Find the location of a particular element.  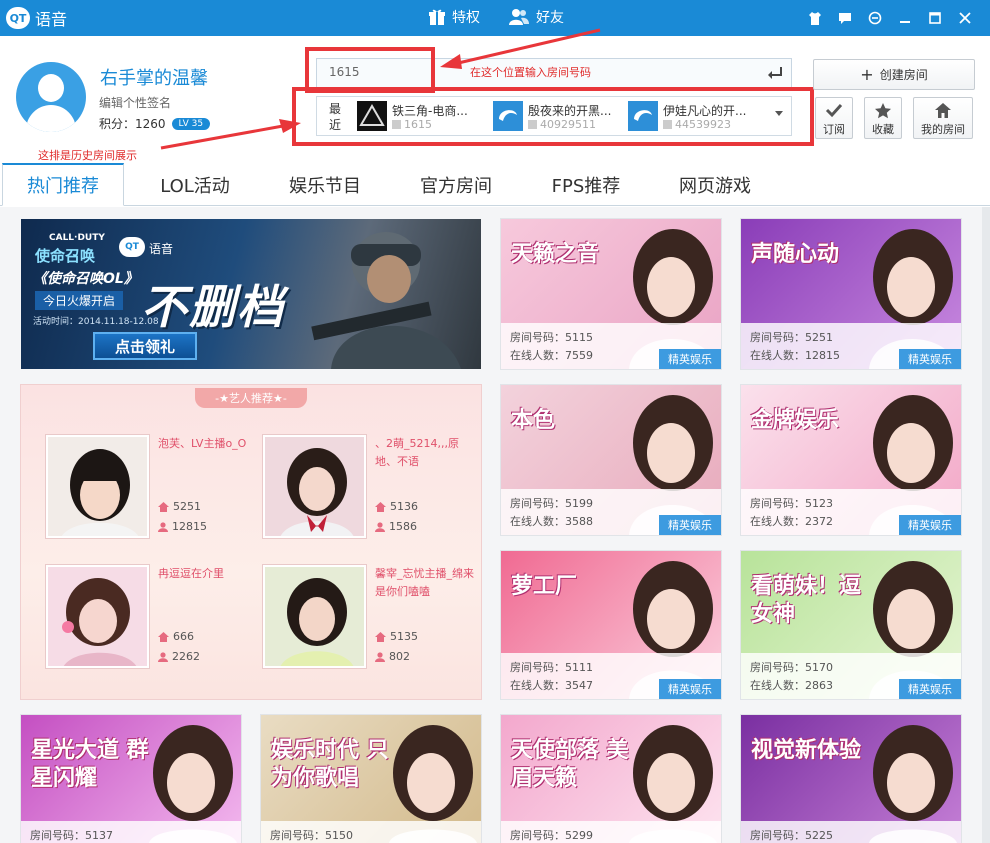

room-cover-title: 金牌娱乐 is located at coordinates (795, 420).